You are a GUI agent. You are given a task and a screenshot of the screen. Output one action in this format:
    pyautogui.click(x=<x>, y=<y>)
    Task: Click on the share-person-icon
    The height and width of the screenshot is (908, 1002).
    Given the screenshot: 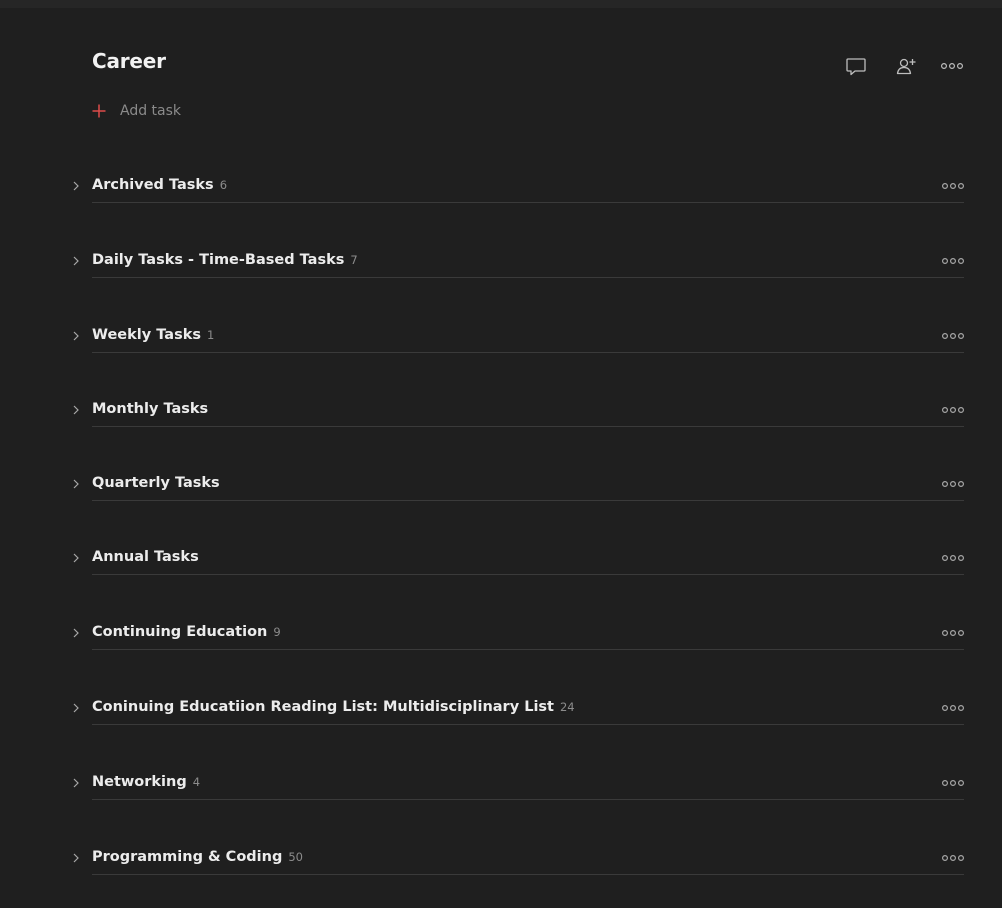 What is the action you would take?
    pyautogui.click(x=906, y=66)
    